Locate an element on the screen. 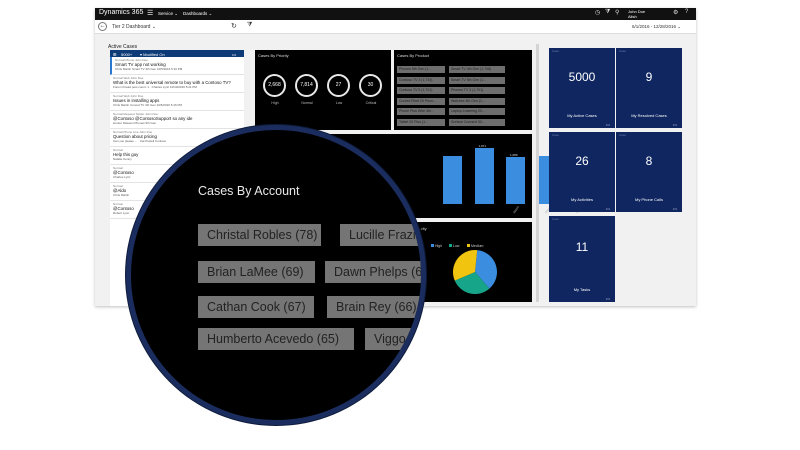 The width and height of the screenshot is (800, 450). back-icon: ← is located at coordinates (102, 26).